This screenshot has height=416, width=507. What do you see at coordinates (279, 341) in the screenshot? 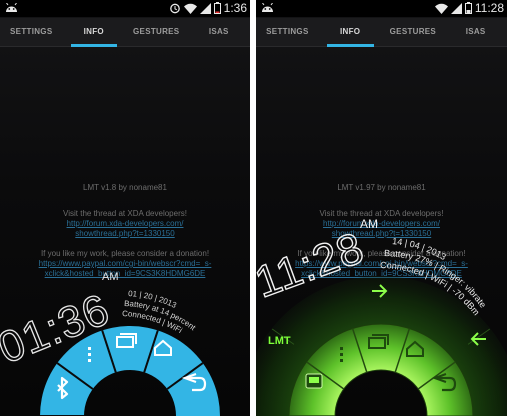
I see `pie-lmt-label: LMT` at bounding box center [279, 341].